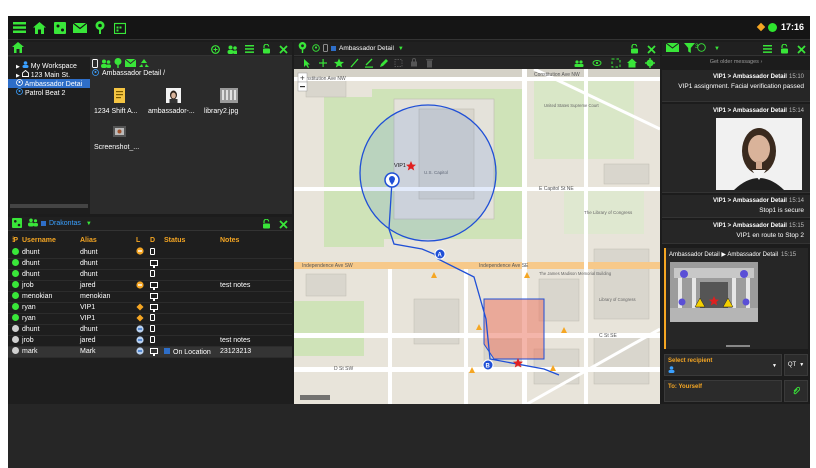  I want to click on vip-location-marker, so click(392, 180).